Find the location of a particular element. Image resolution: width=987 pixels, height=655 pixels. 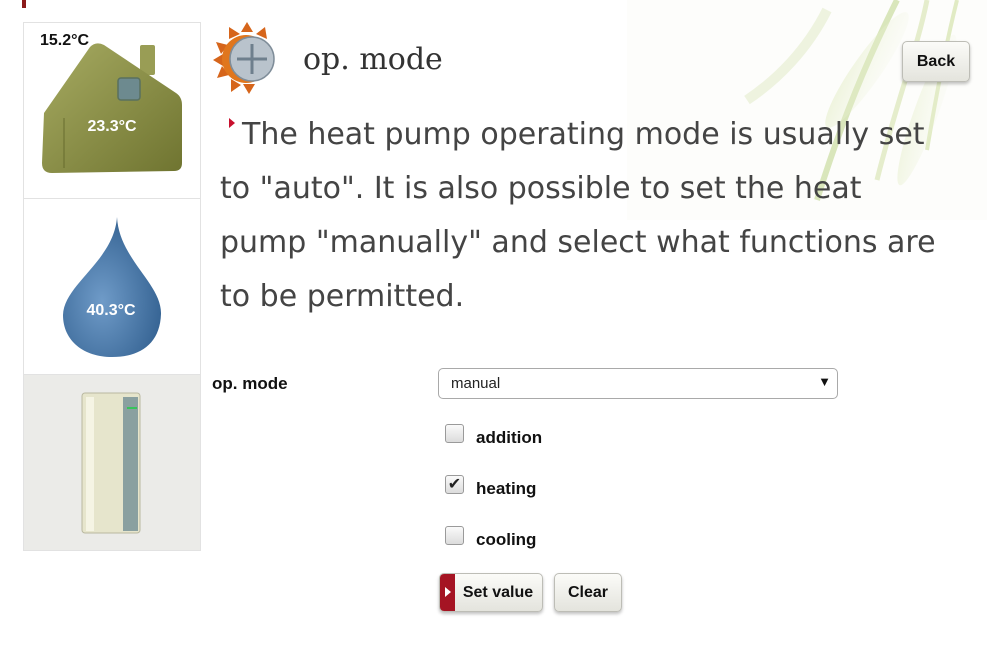

set-value-label: Set value is located at coordinates (498, 592).